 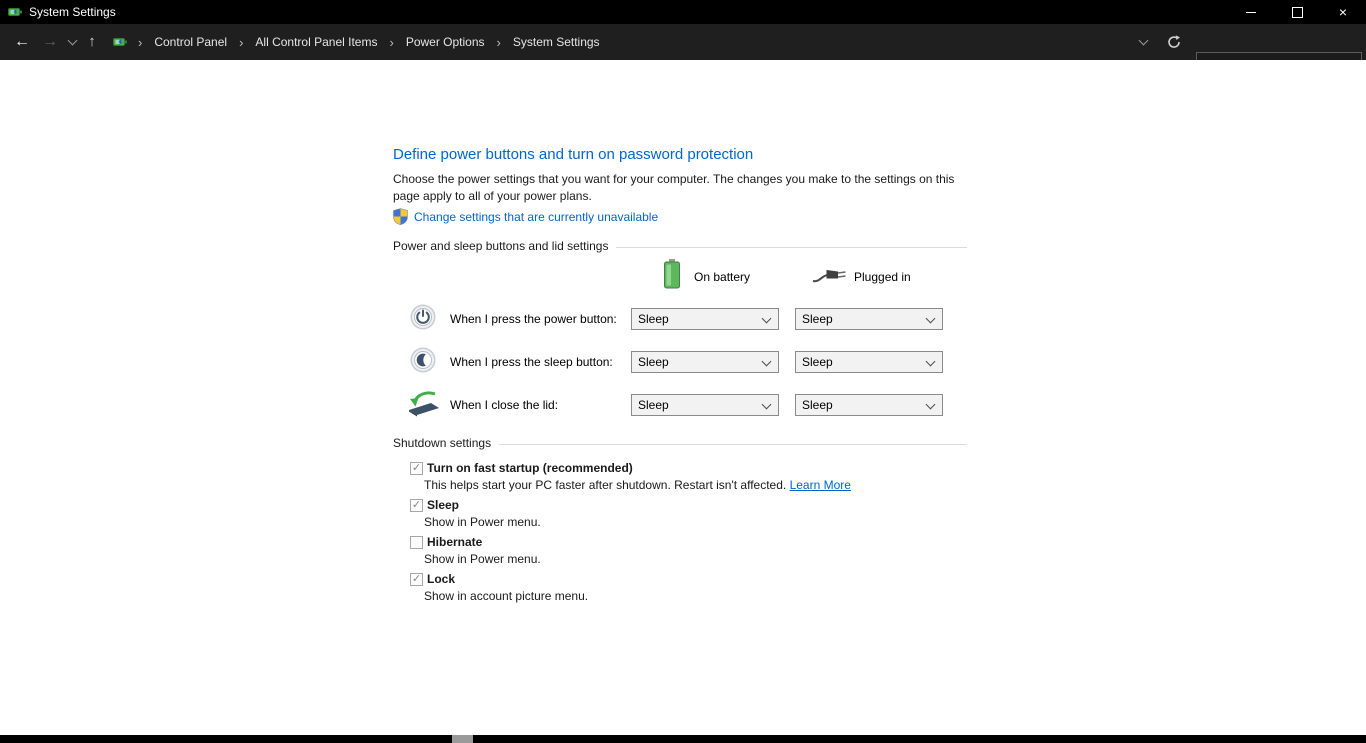 What do you see at coordinates (445, 42) in the screenshot?
I see `breadcrumb-power-options: Power Options` at bounding box center [445, 42].